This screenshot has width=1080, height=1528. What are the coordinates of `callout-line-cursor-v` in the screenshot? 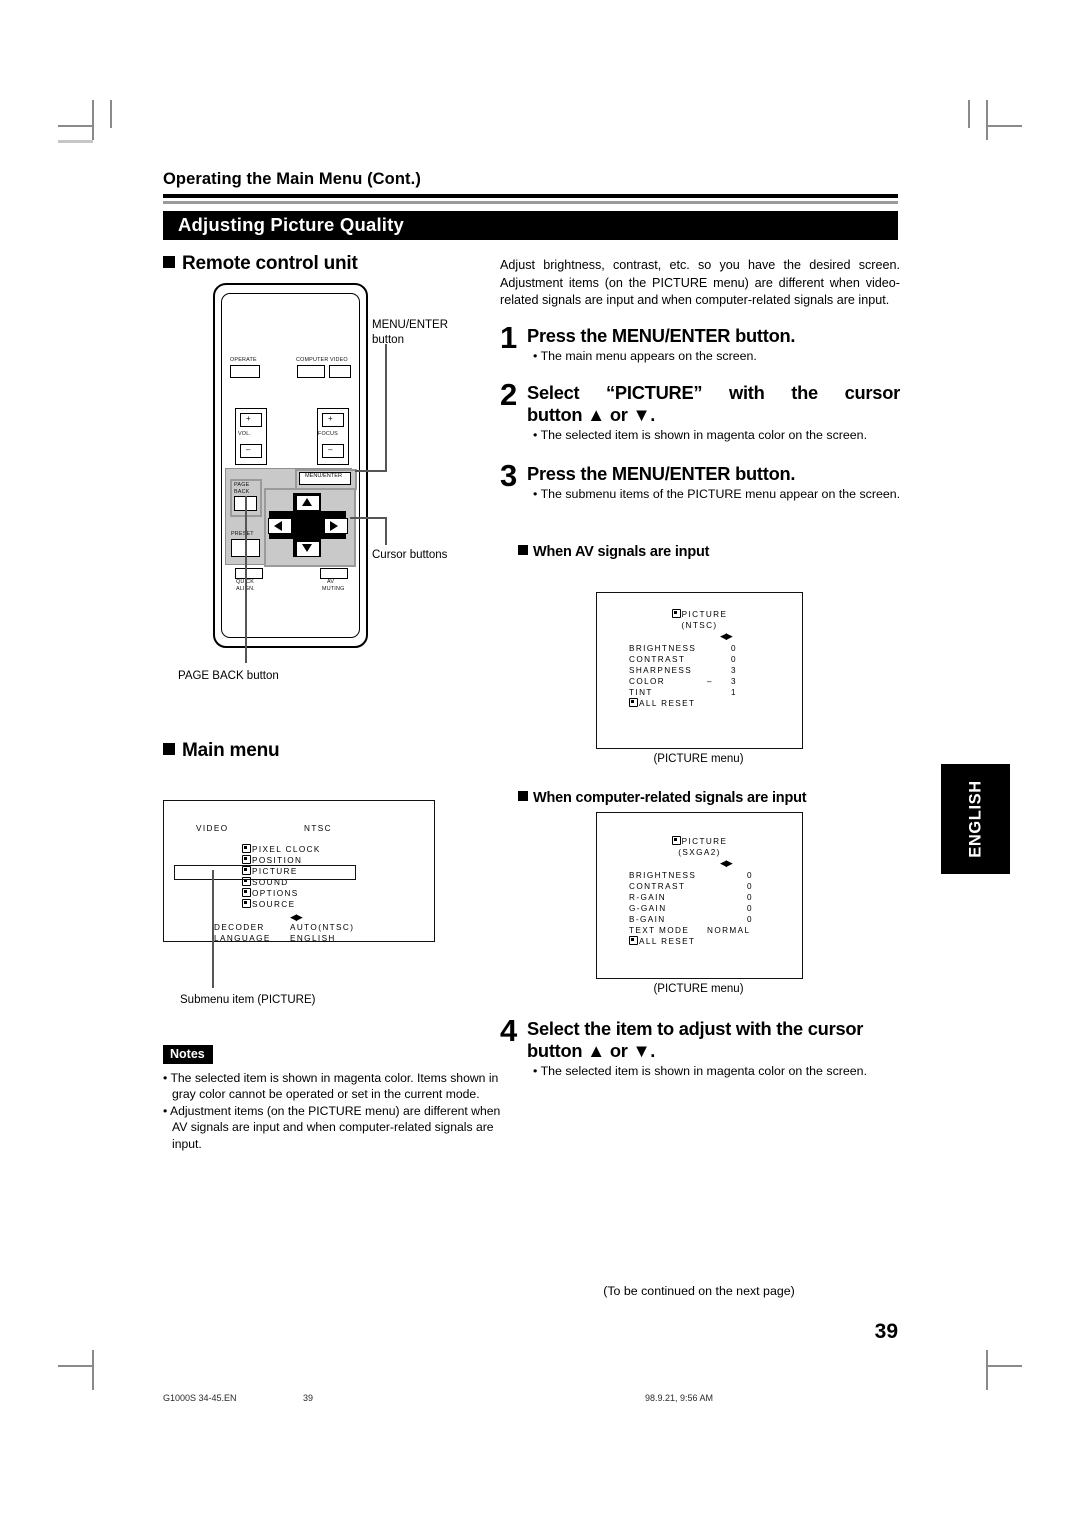 It's located at (386, 531).